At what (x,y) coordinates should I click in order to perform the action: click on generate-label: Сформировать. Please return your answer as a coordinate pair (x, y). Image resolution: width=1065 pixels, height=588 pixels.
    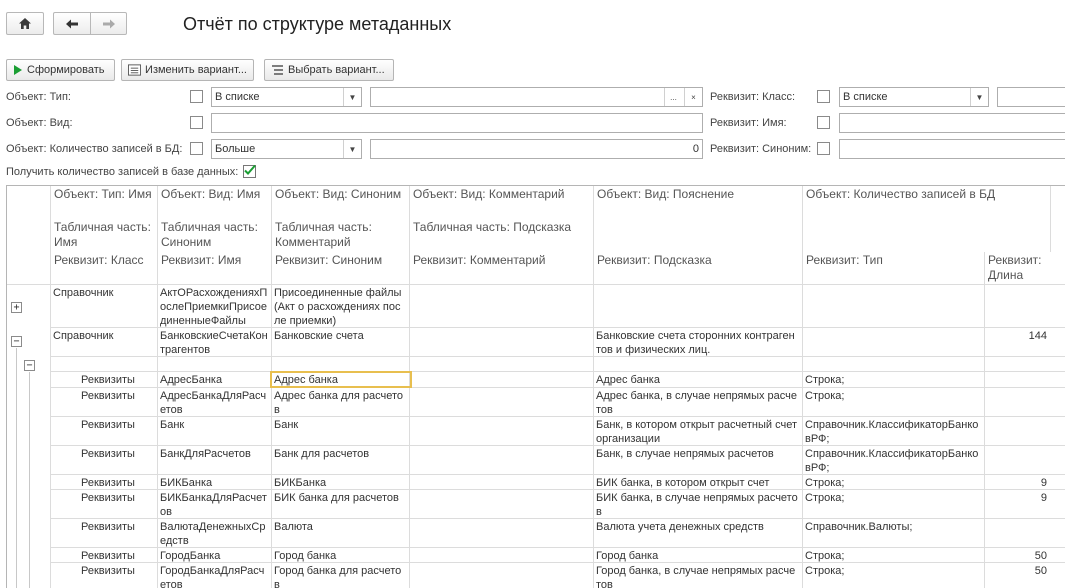
    Looking at the image, I should click on (66, 70).